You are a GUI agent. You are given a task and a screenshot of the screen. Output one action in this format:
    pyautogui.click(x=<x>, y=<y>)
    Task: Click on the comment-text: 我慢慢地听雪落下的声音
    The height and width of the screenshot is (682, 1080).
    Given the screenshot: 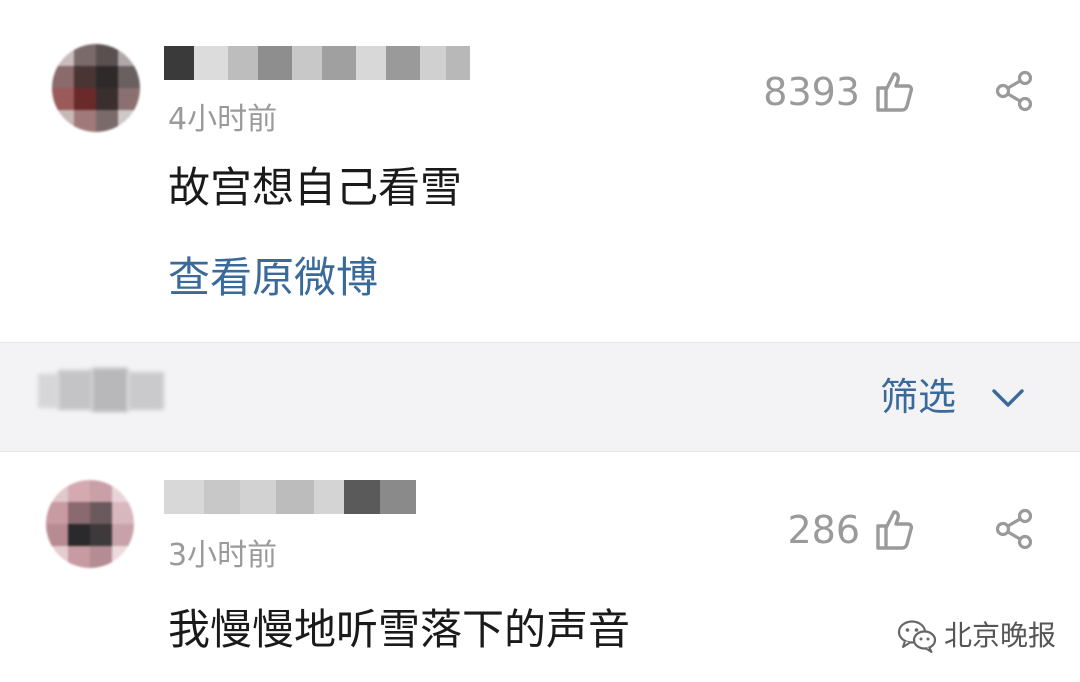 What is the action you would take?
    pyautogui.click(x=399, y=629)
    